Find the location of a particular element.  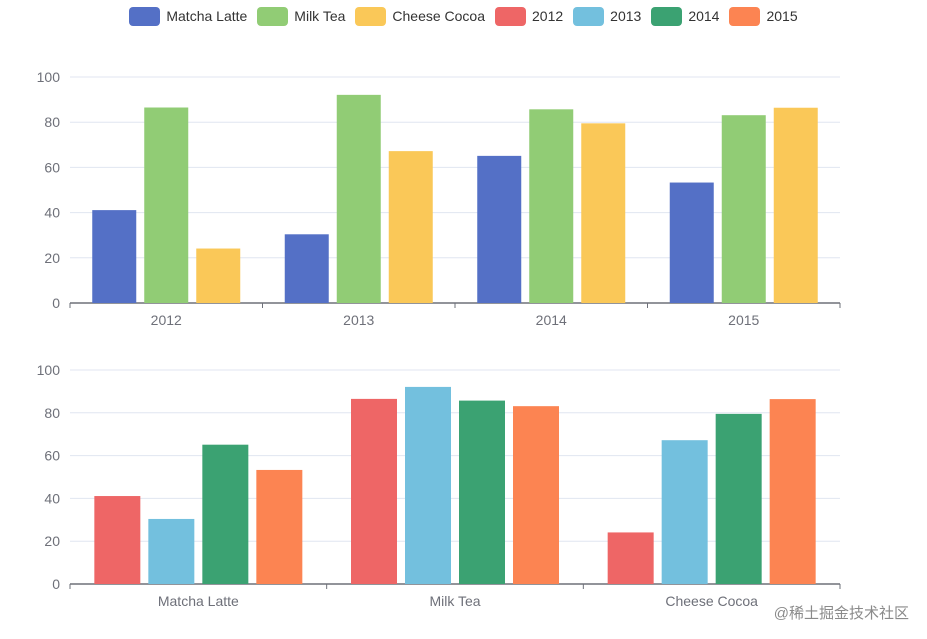

x-tick-label: Milk Tea is located at coordinates (454, 601).